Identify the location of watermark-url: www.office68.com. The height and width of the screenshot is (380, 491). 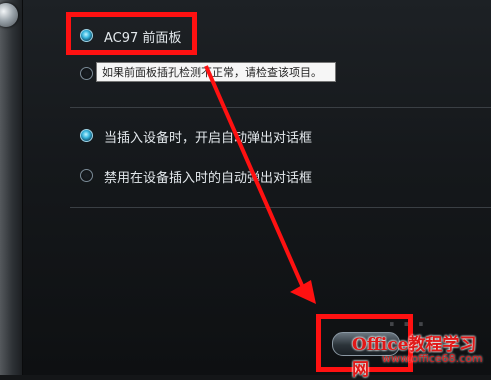
(432, 358).